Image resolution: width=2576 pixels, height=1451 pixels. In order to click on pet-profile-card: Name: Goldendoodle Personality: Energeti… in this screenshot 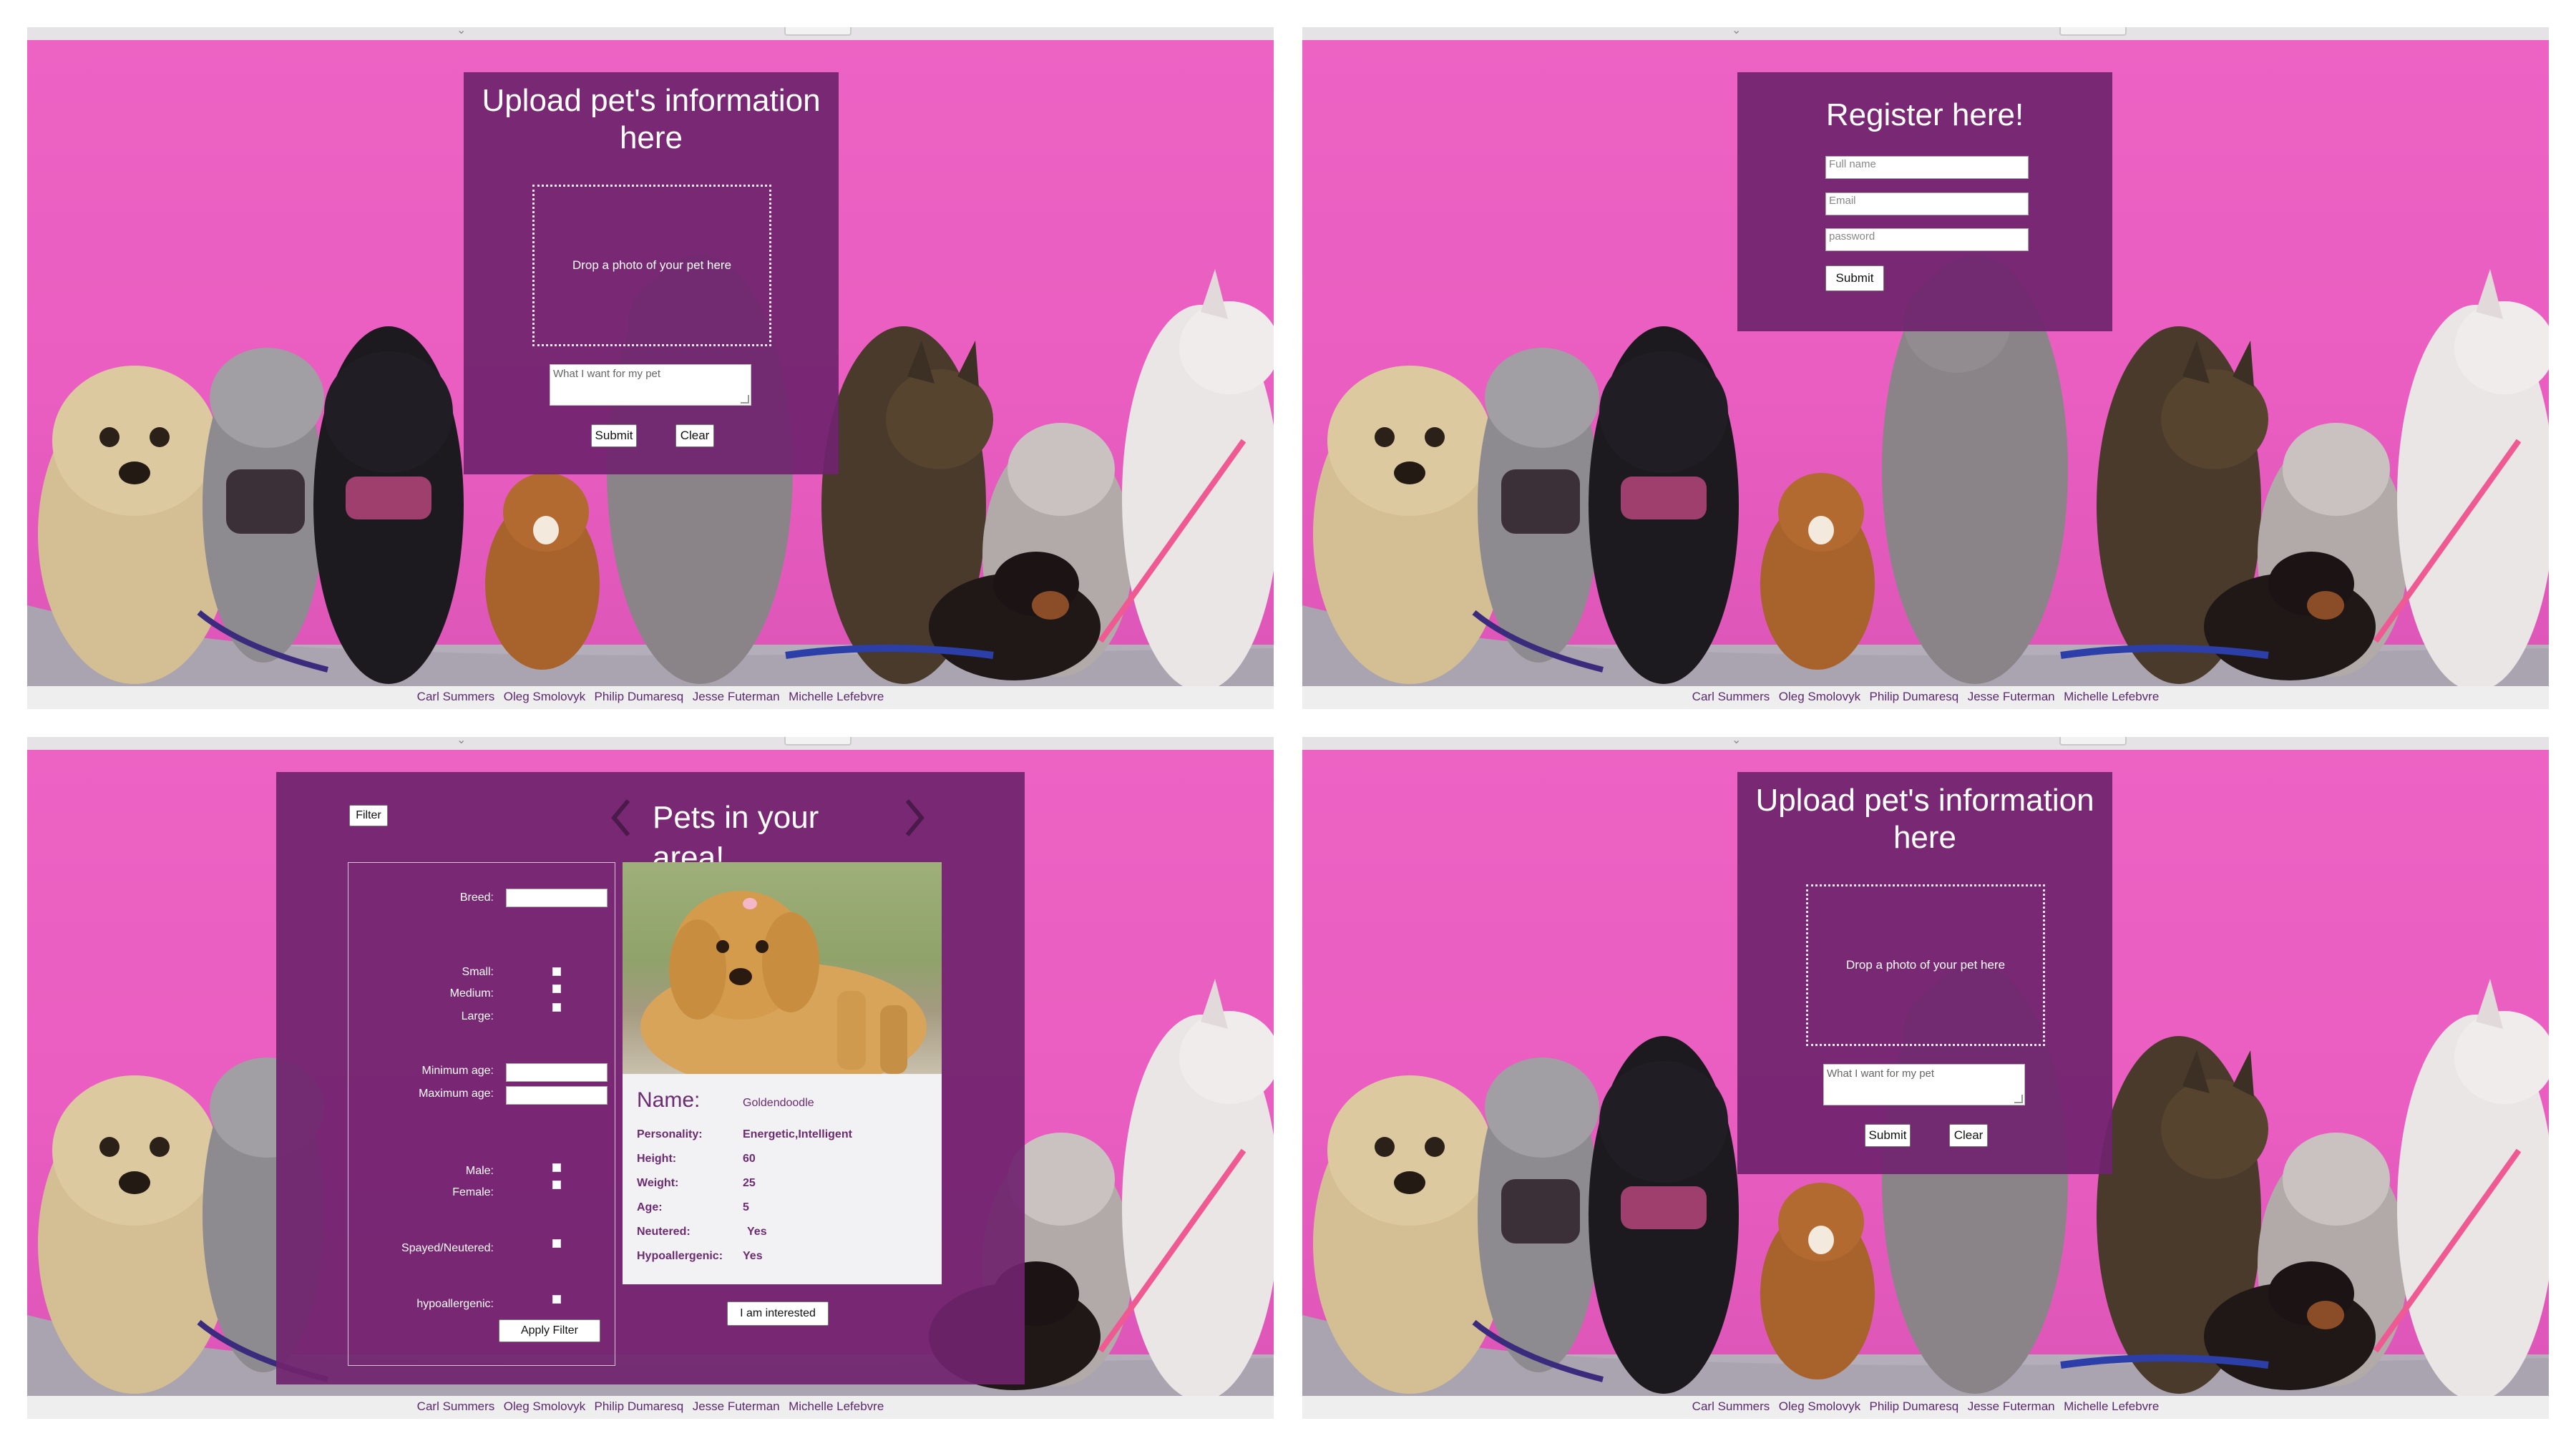, I will do `click(782, 1073)`.